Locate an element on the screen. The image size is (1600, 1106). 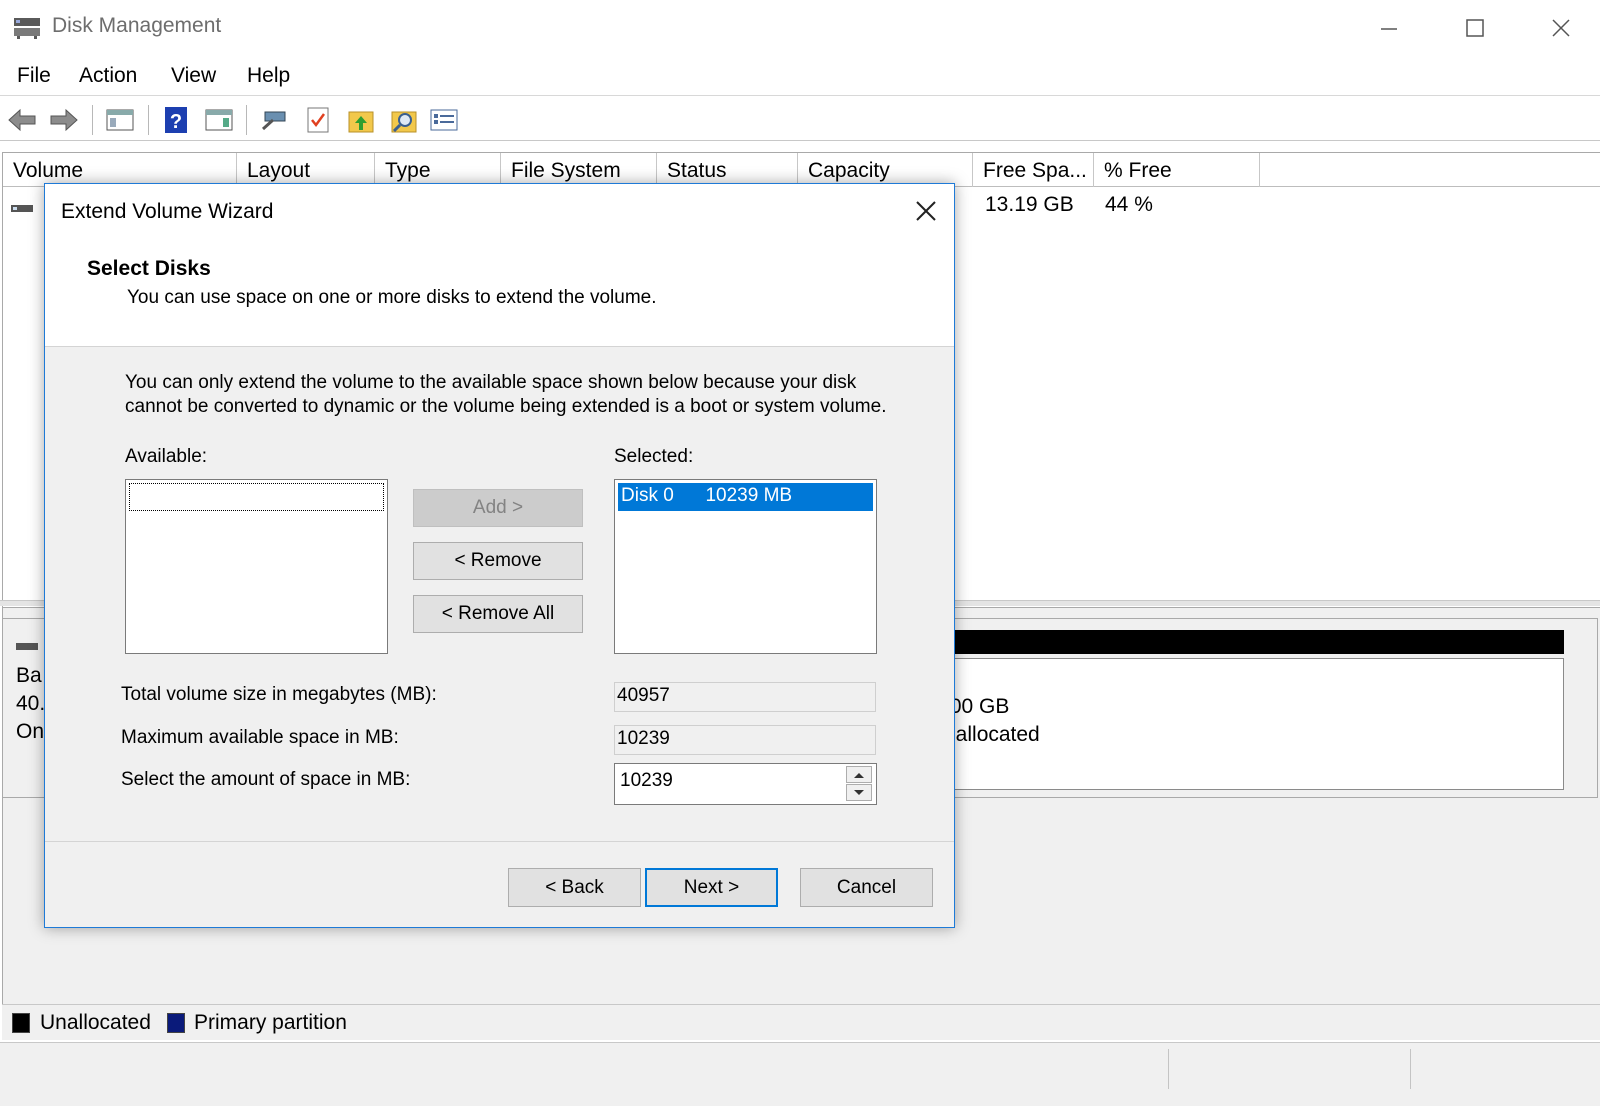
cancel-button: Cancel is located at coordinates (866, 887).